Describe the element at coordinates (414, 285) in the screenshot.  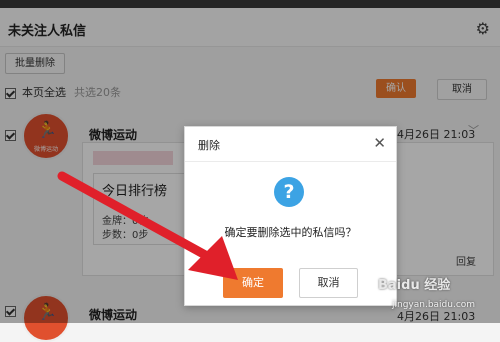
I see `watermark: Baidu 经验` at that location.